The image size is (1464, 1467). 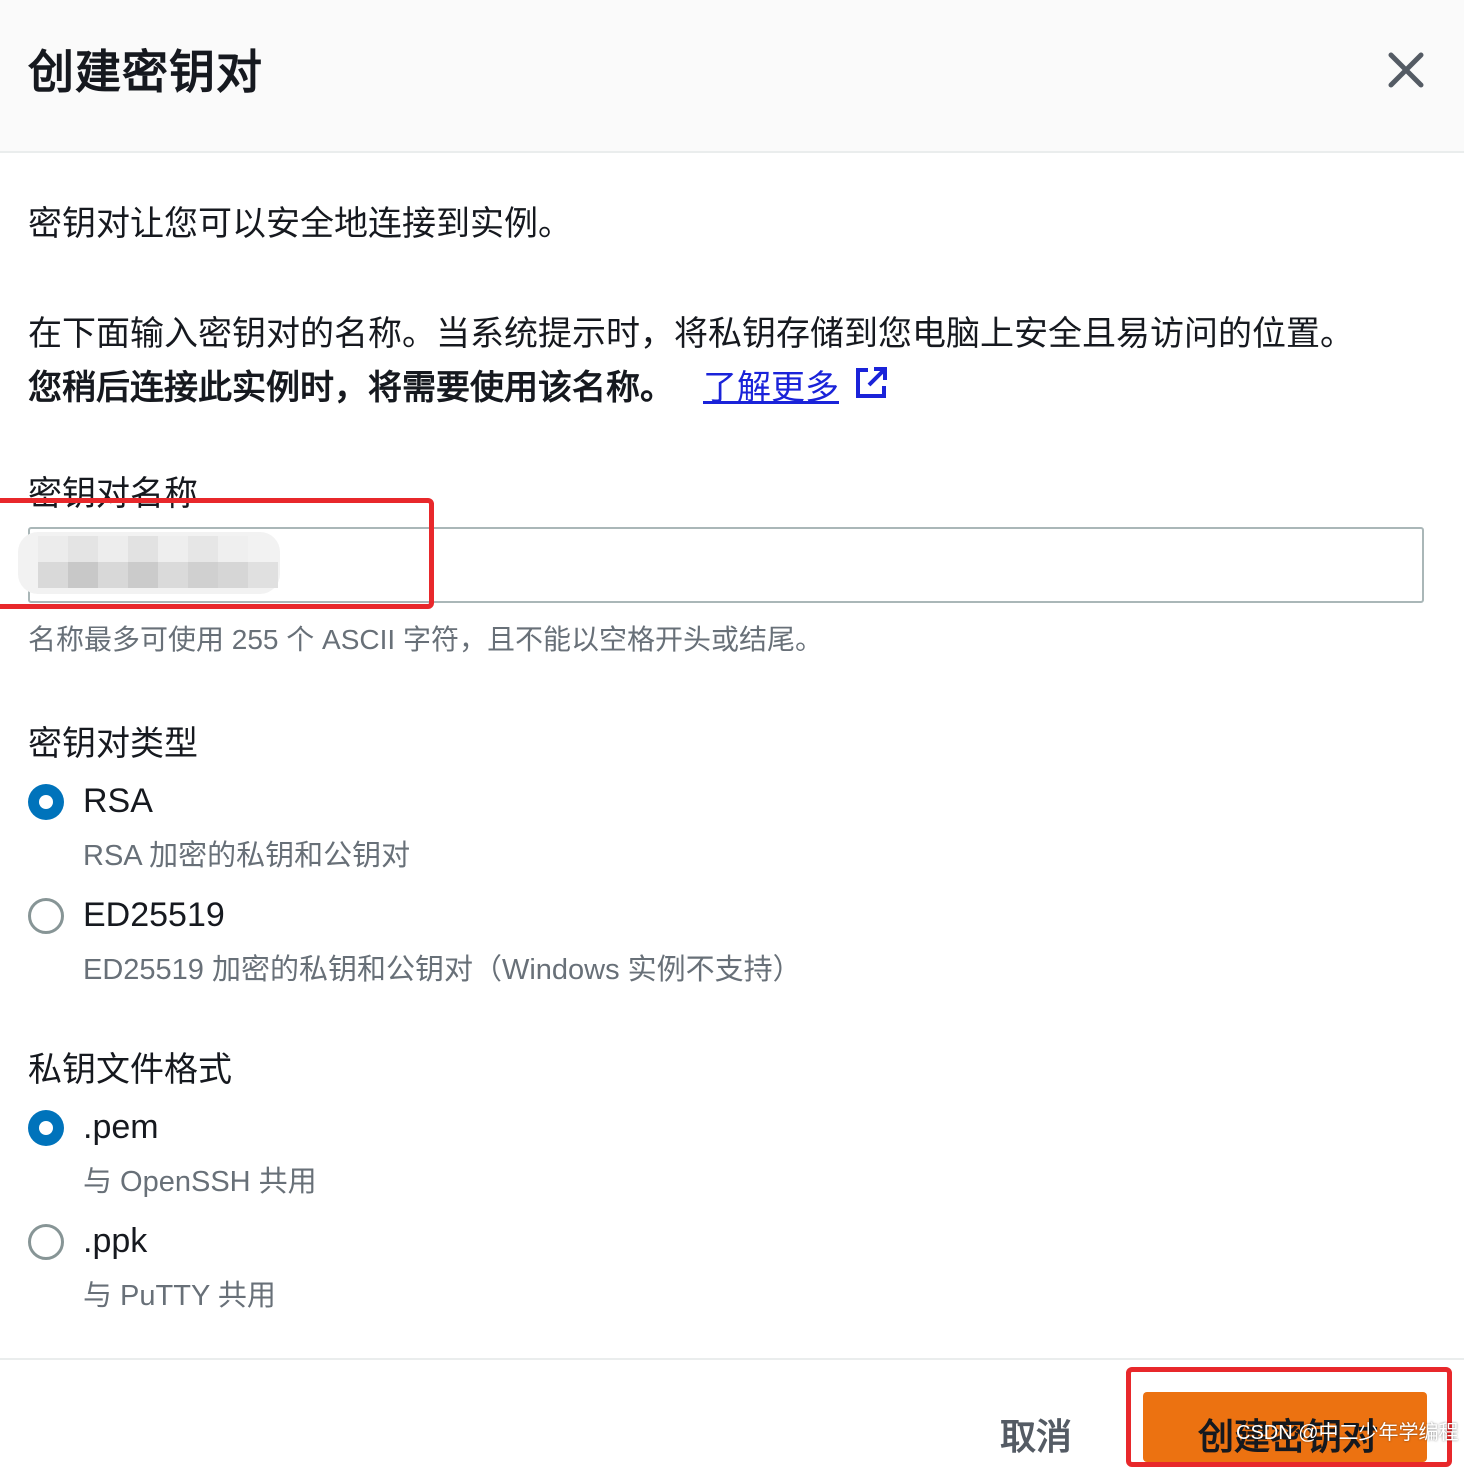 What do you see at coordinates (118, 801) in the screenshot?
I see `option-rsa-label: RSA` at bounding box center [118, 801].